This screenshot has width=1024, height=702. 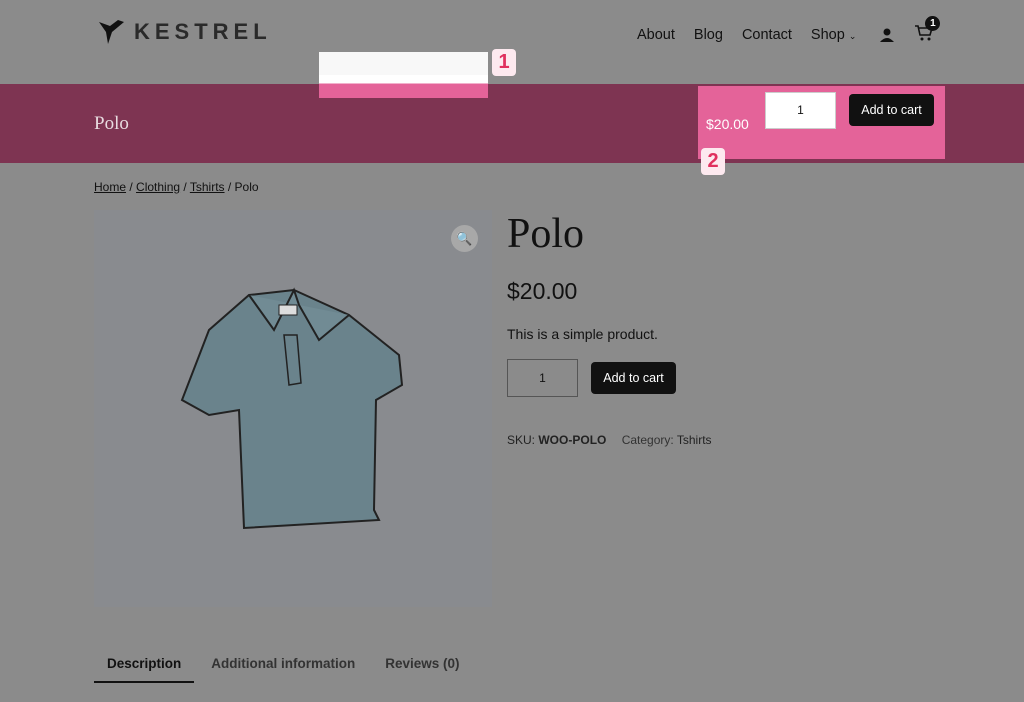 What do you see at coordinates (727, 124) in the screenshot?
I see `sticky-price: $20.00` at bounding box center [727, 124].